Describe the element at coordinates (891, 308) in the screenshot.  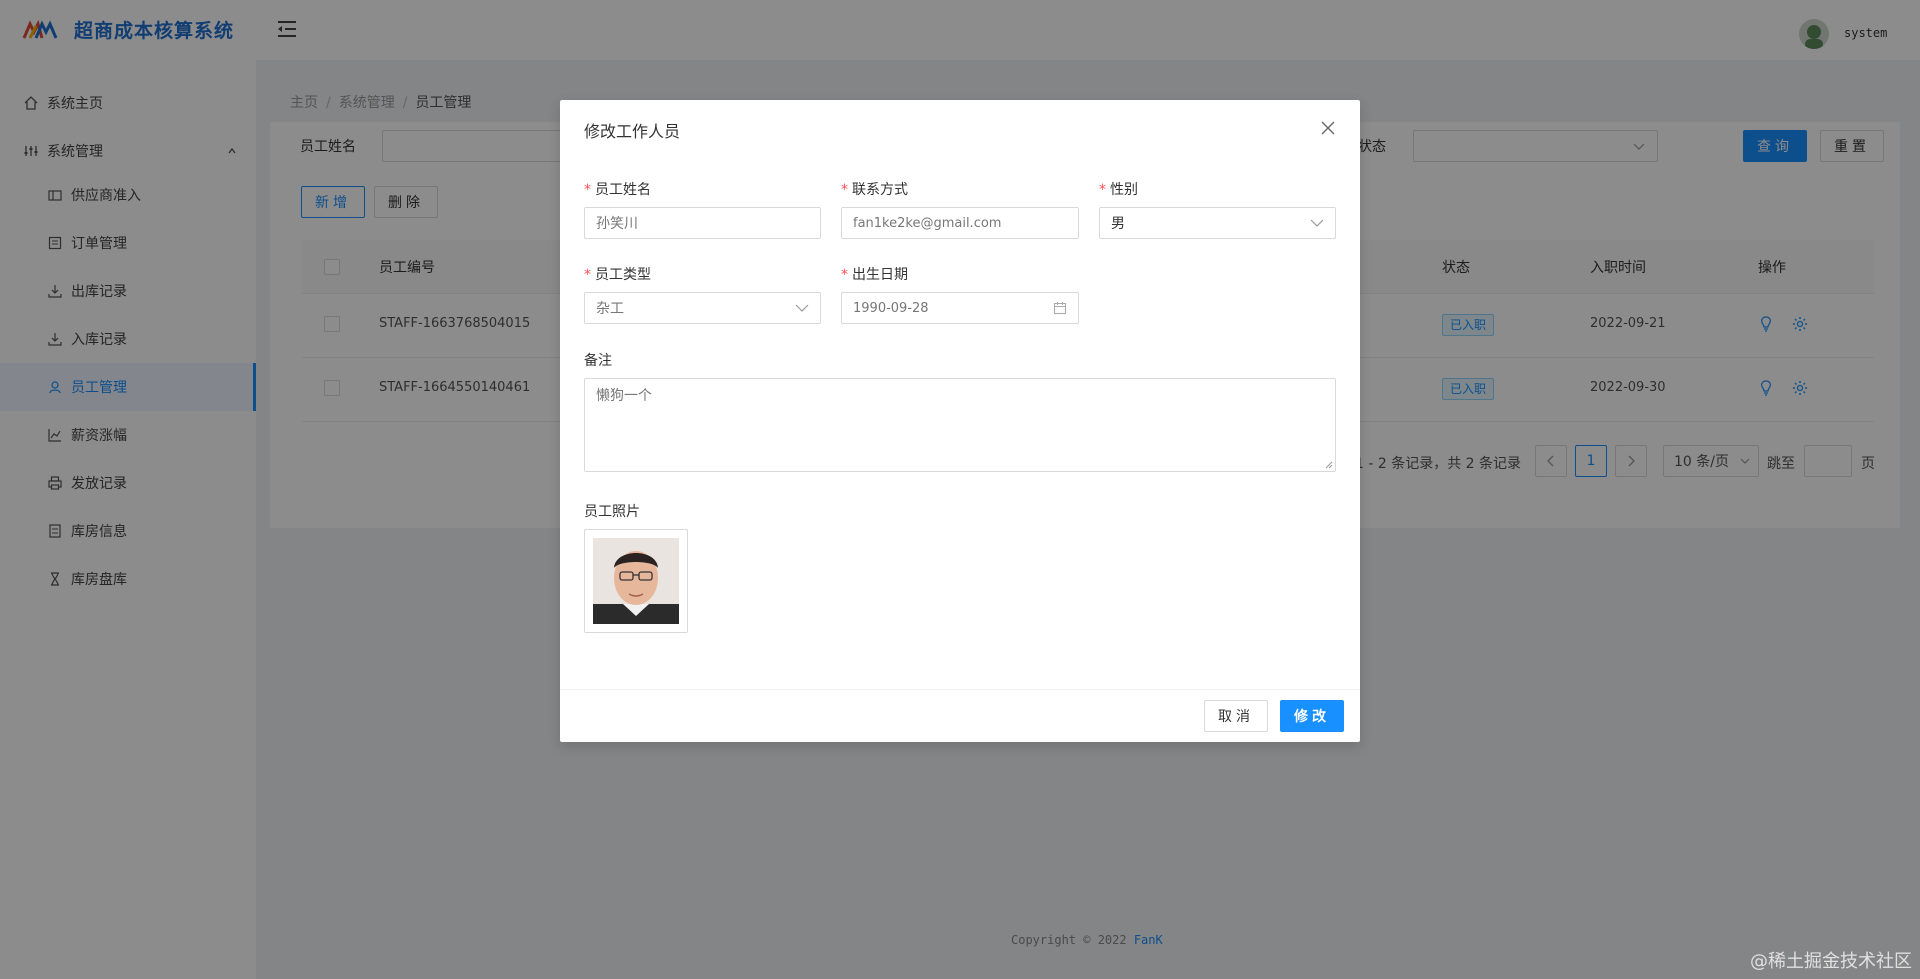
I see `birthday-value: 1990-09-28` at that location.